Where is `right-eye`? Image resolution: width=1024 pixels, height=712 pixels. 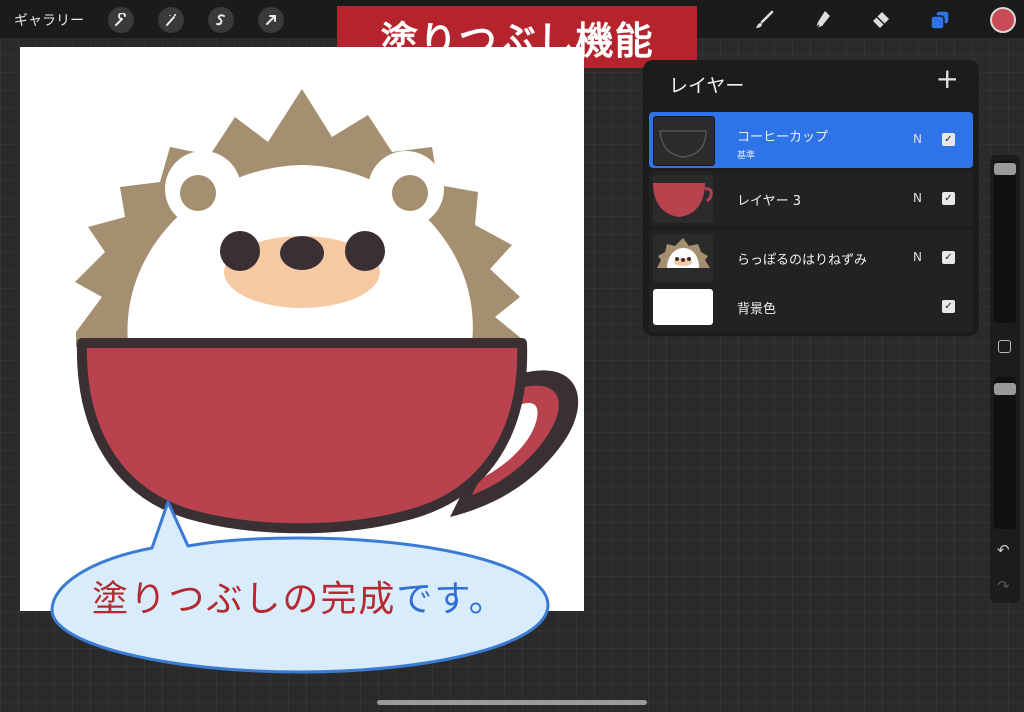 right-eye is located at coordinates (365, 251).